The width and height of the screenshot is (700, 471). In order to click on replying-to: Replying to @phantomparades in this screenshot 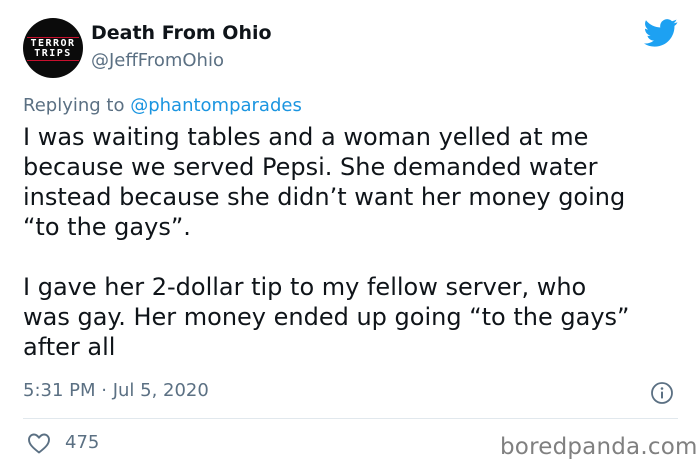, I will do `click(162, 105)`.